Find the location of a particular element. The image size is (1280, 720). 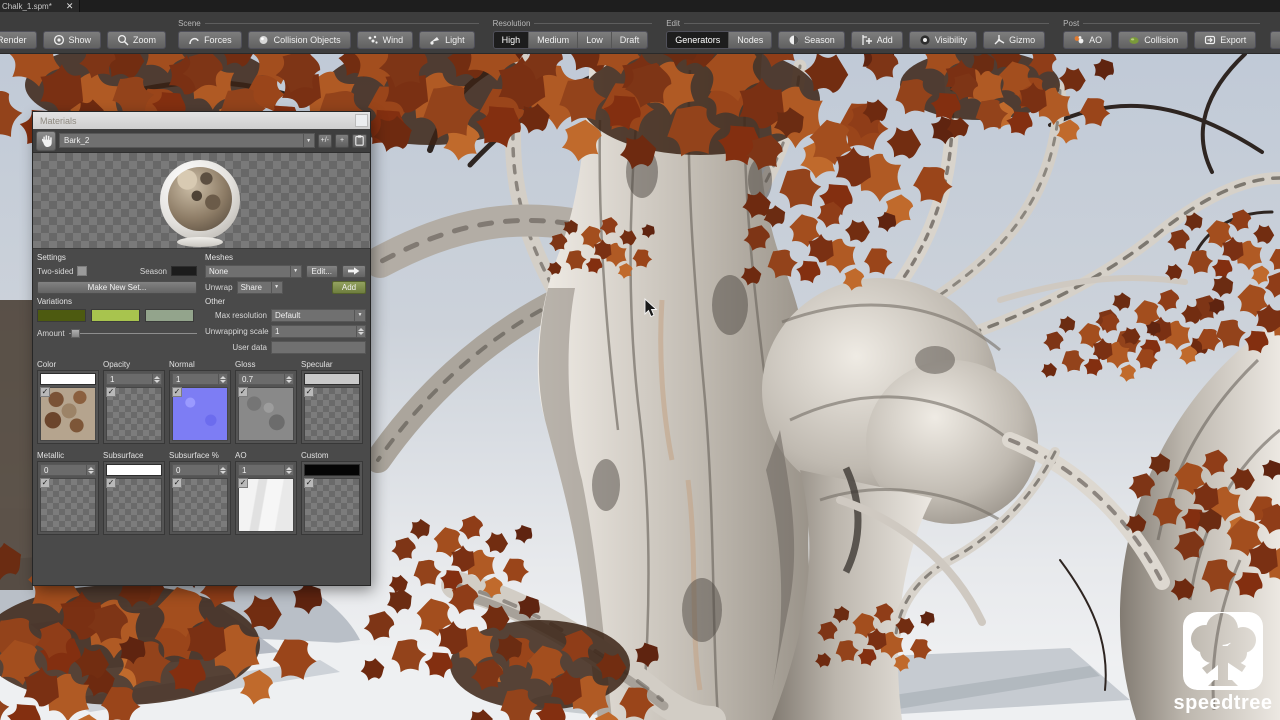

ao-value-field: 1 is located at coordinates (266, 470).